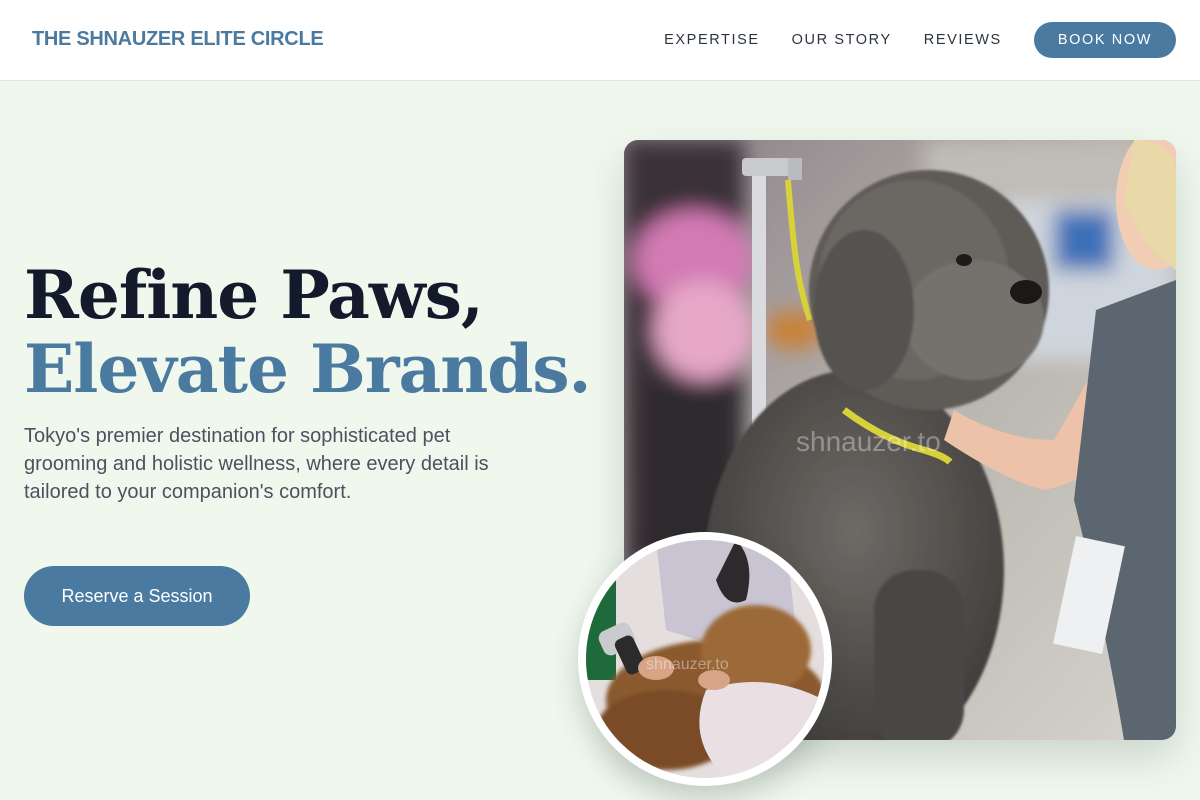 The image size is (1200, 800). Describe the element at coordinates (963, 40) in the screenshot. I see `nav-link-reviews: REVIEWS` at that location.